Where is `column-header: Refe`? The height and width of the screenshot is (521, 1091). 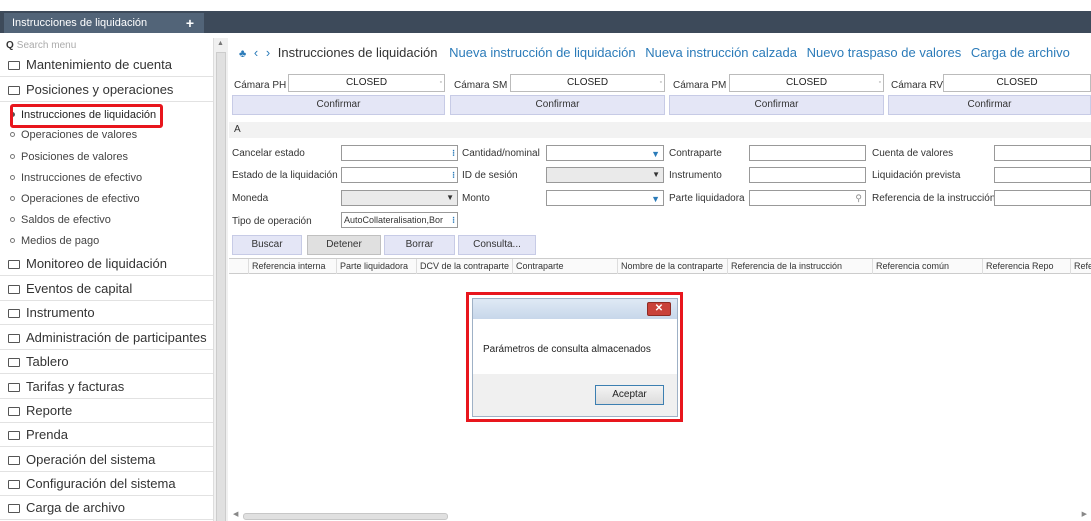
column-header: Refe is located at coordinates (1080, 266).